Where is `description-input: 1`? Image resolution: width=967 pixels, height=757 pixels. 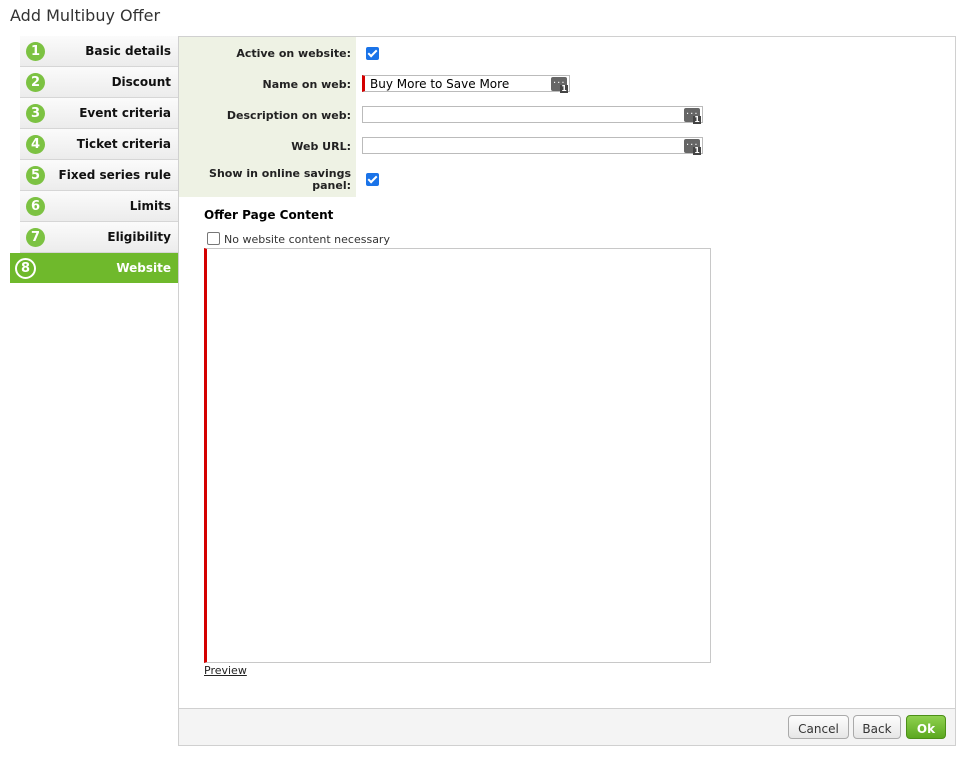
description-input: 1 is located at coordinates (532, 113).